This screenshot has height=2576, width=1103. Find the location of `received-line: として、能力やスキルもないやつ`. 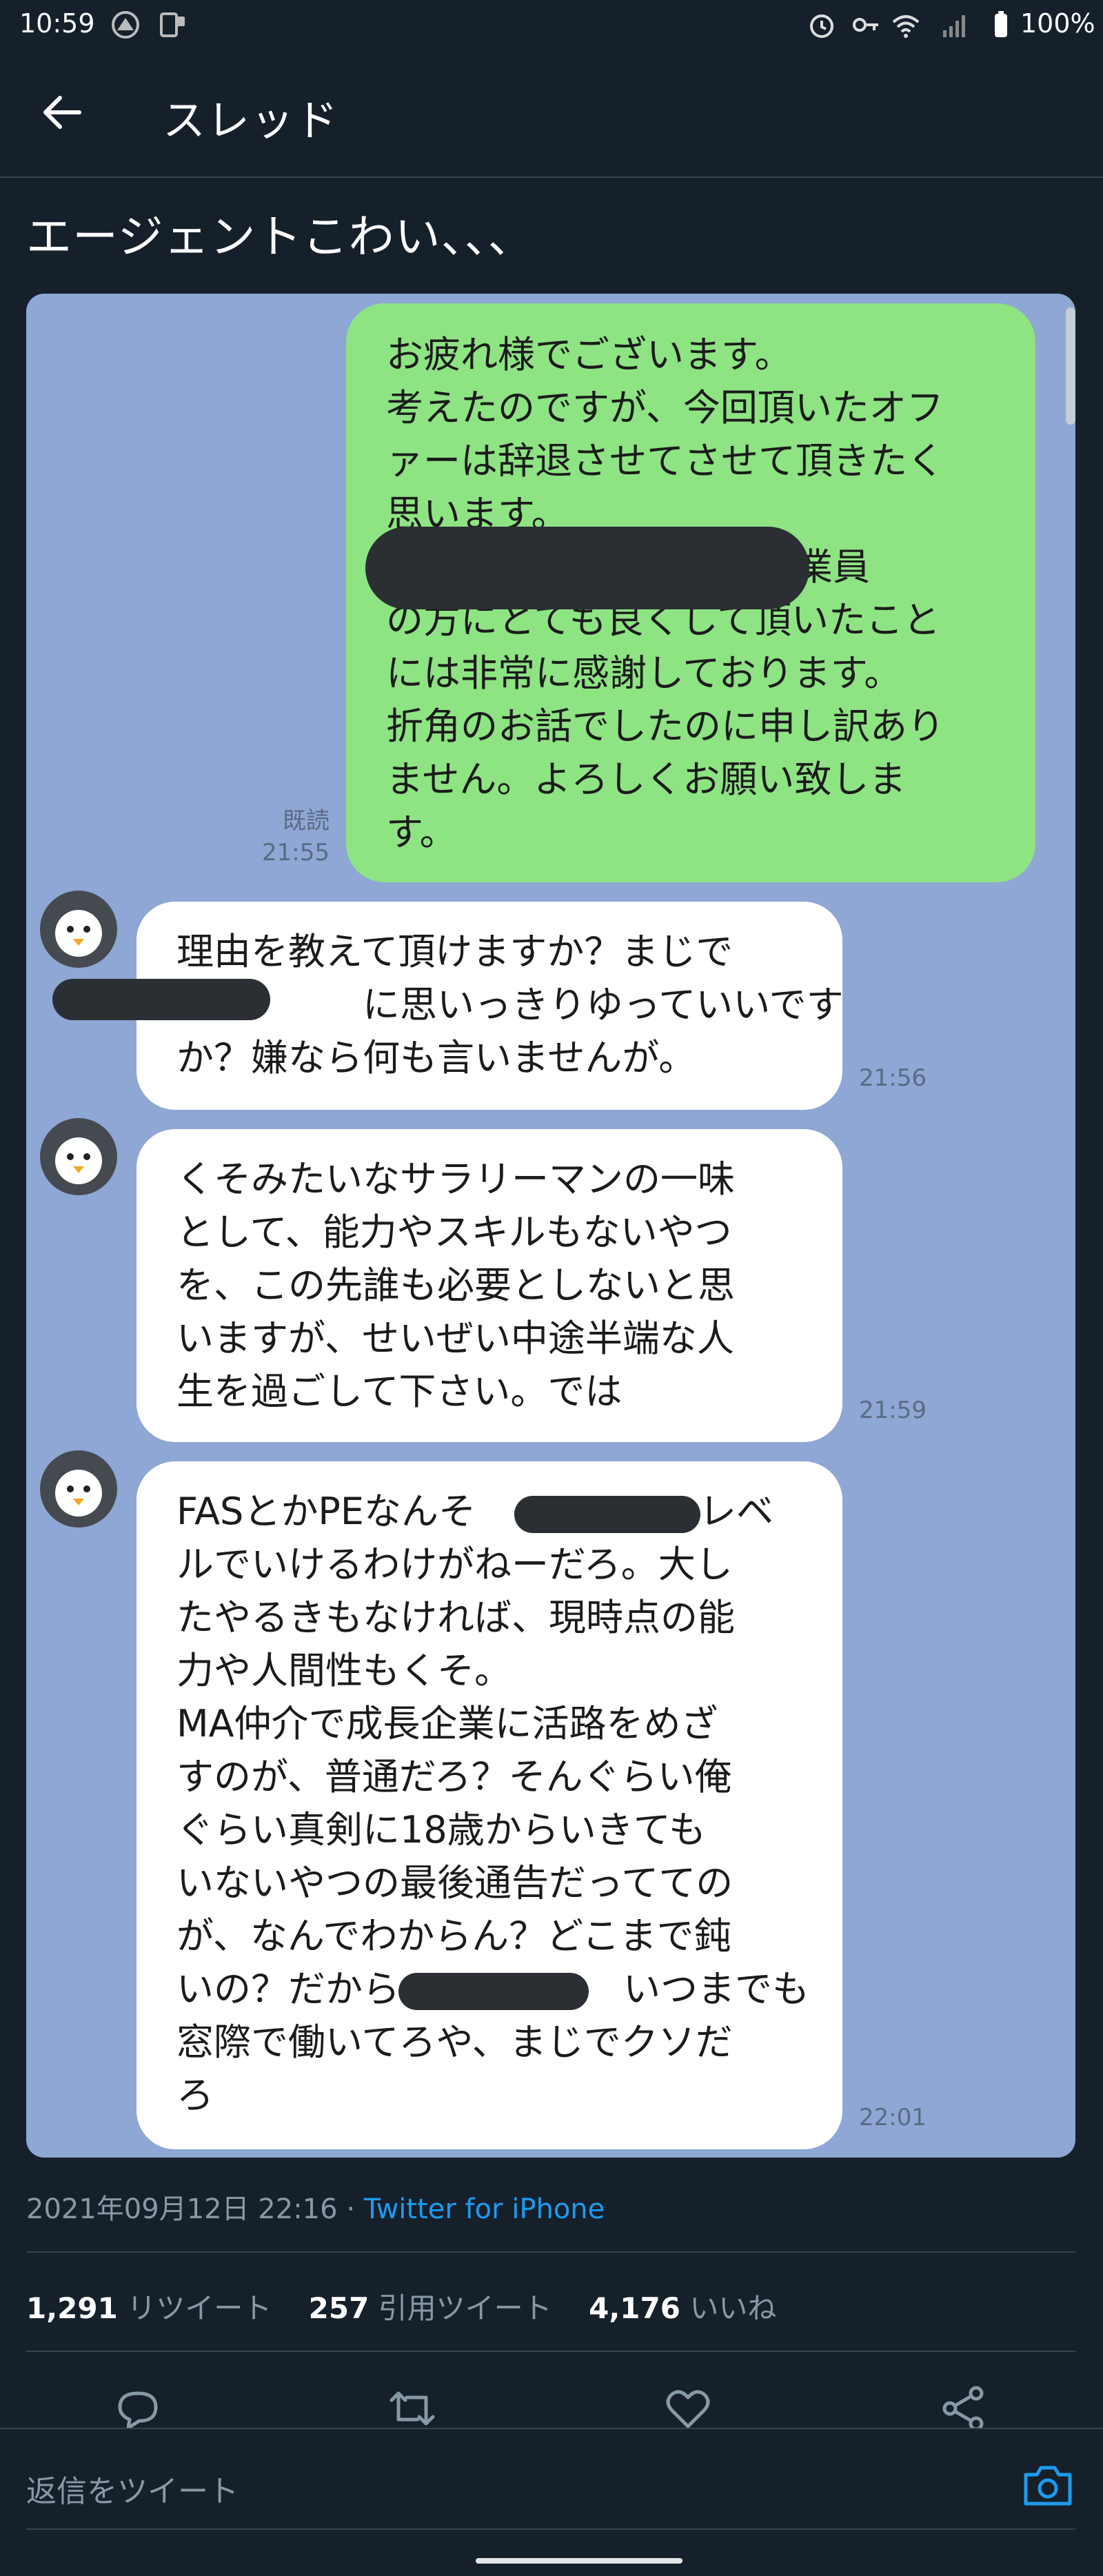

received-line: として、能力やスキルもないやつ is located at coordinates (454, 1232).